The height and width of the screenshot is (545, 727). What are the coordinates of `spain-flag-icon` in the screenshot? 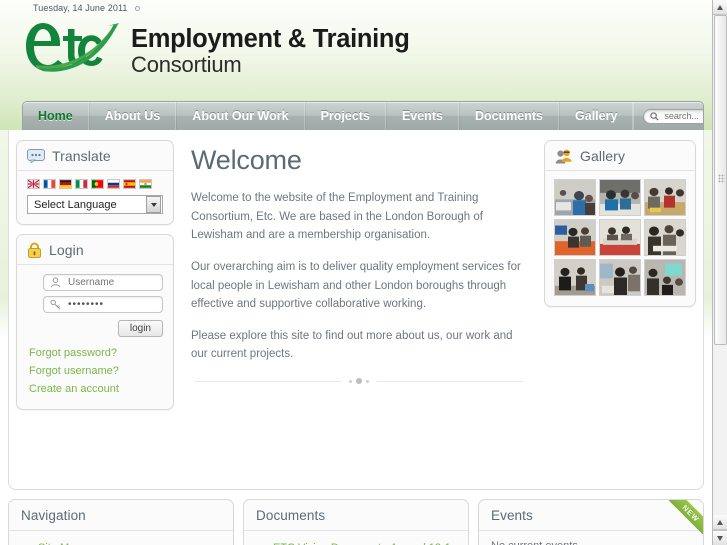 It's located at (129, 184).